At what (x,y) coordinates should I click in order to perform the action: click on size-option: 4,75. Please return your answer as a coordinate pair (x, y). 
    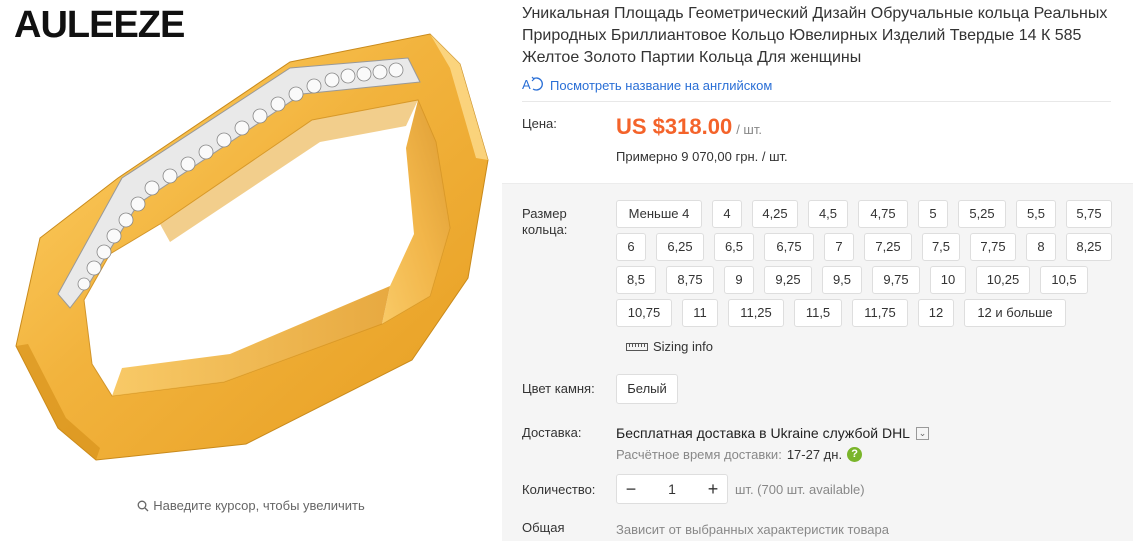
    Looking at the image, I should click on (883, 214).